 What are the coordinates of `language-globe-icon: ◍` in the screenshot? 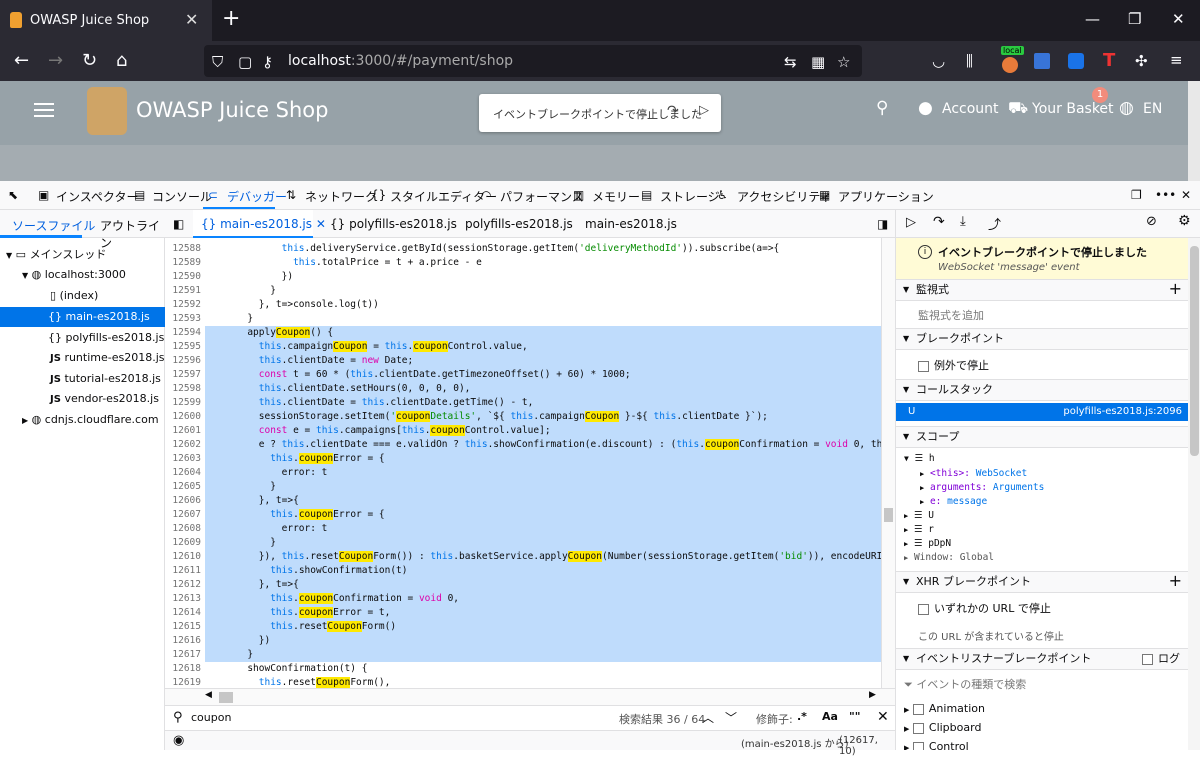 It's located at (1126, 108).